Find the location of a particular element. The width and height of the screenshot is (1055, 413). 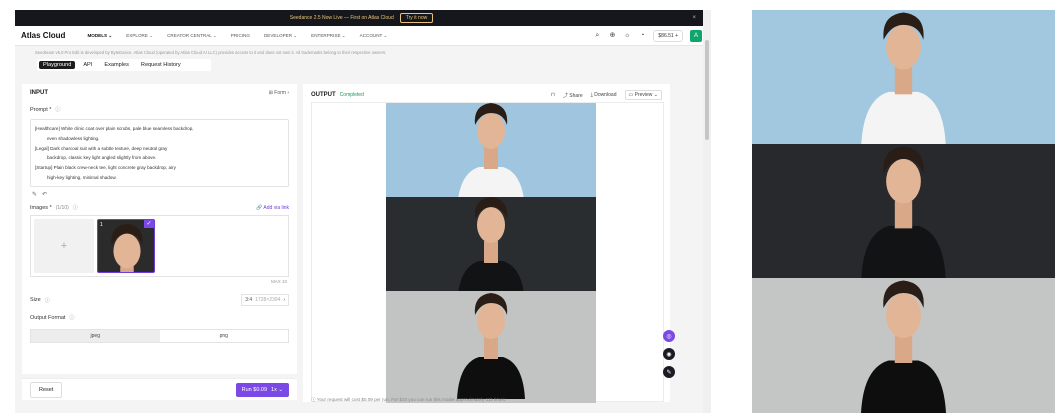

floating-actions: ◎ ◉ ✎ is located at coordinates (669, 354).